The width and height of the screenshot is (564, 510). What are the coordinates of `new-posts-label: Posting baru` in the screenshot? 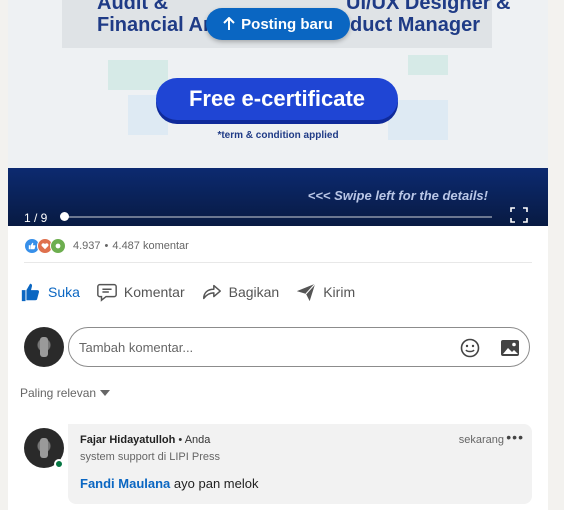 It's located at (287, 24).